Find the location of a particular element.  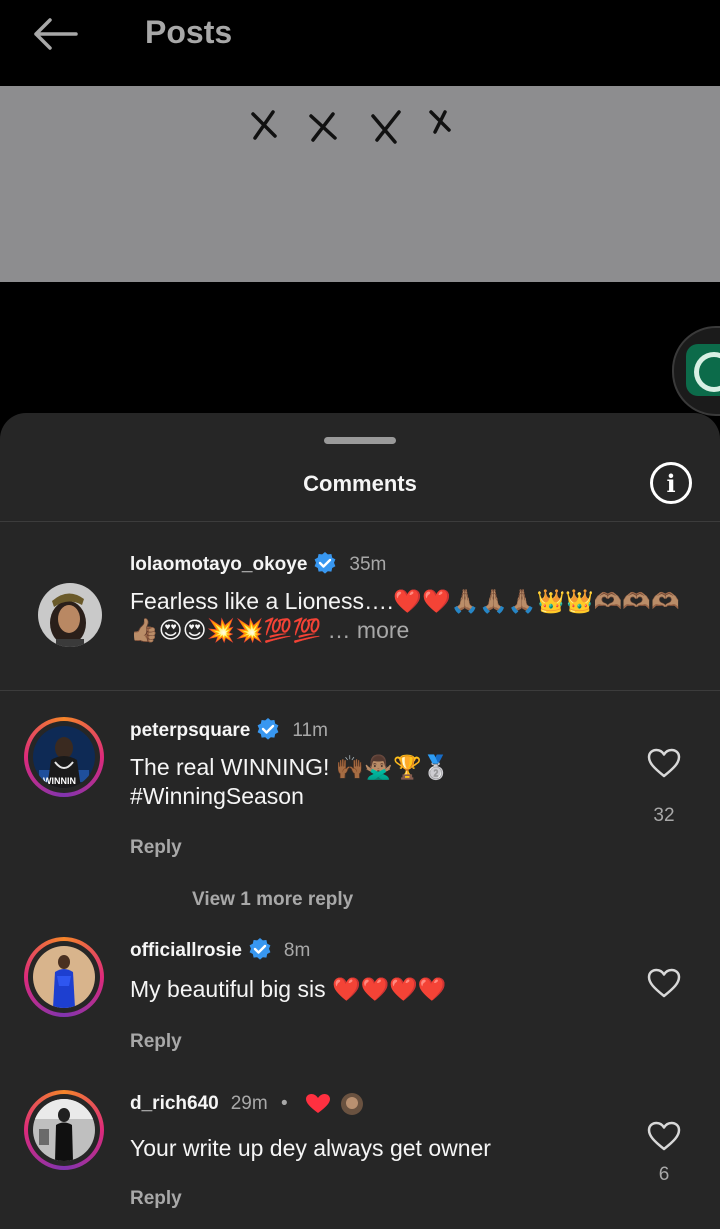

comment-username: peterpsquare is located at coordinates (190, 730).